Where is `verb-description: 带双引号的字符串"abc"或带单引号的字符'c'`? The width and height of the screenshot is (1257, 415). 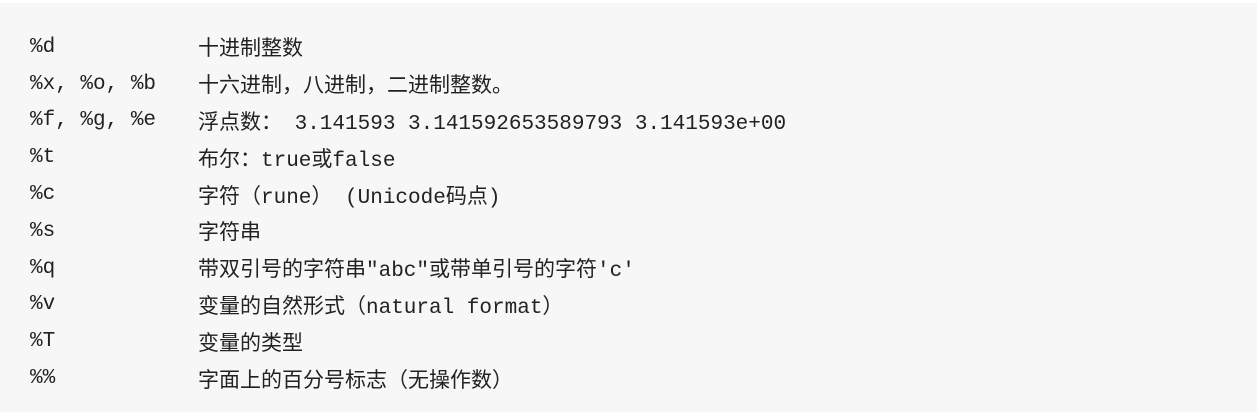
verb-description: 带双引号的字符串"abc"或带单引号的字符'c' is located at coordinates (416, 272).